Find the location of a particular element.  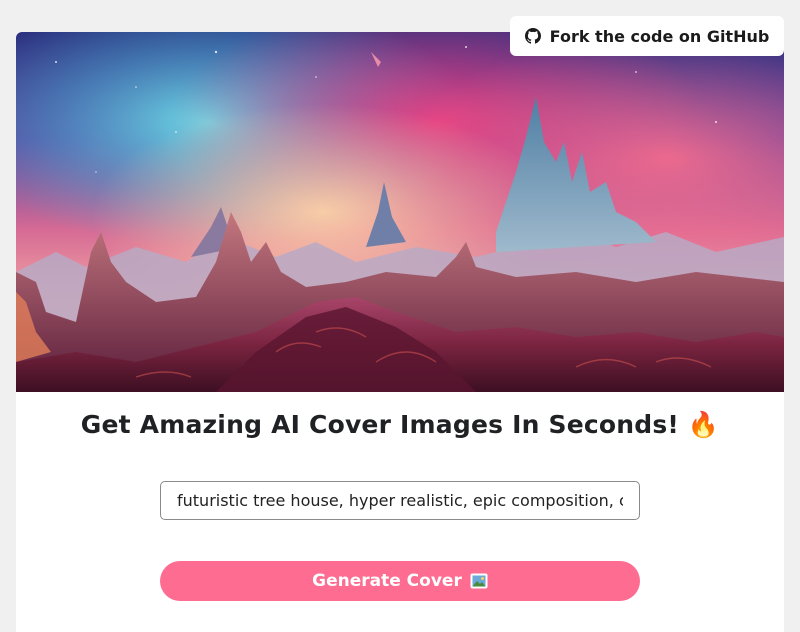

fork-github-button: Fork the code on GitHub is located at coordinates (647, 36).